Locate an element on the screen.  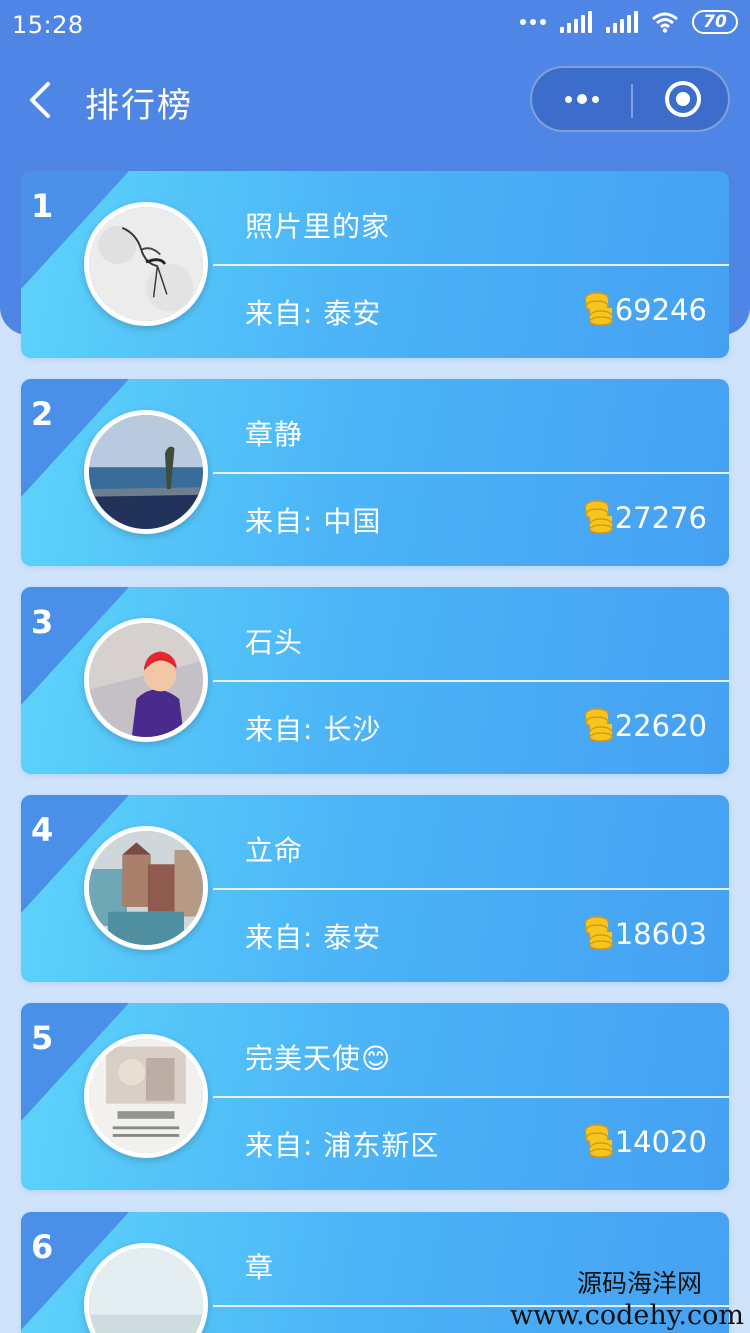
signal-icon is located at coordinates (576, 22).